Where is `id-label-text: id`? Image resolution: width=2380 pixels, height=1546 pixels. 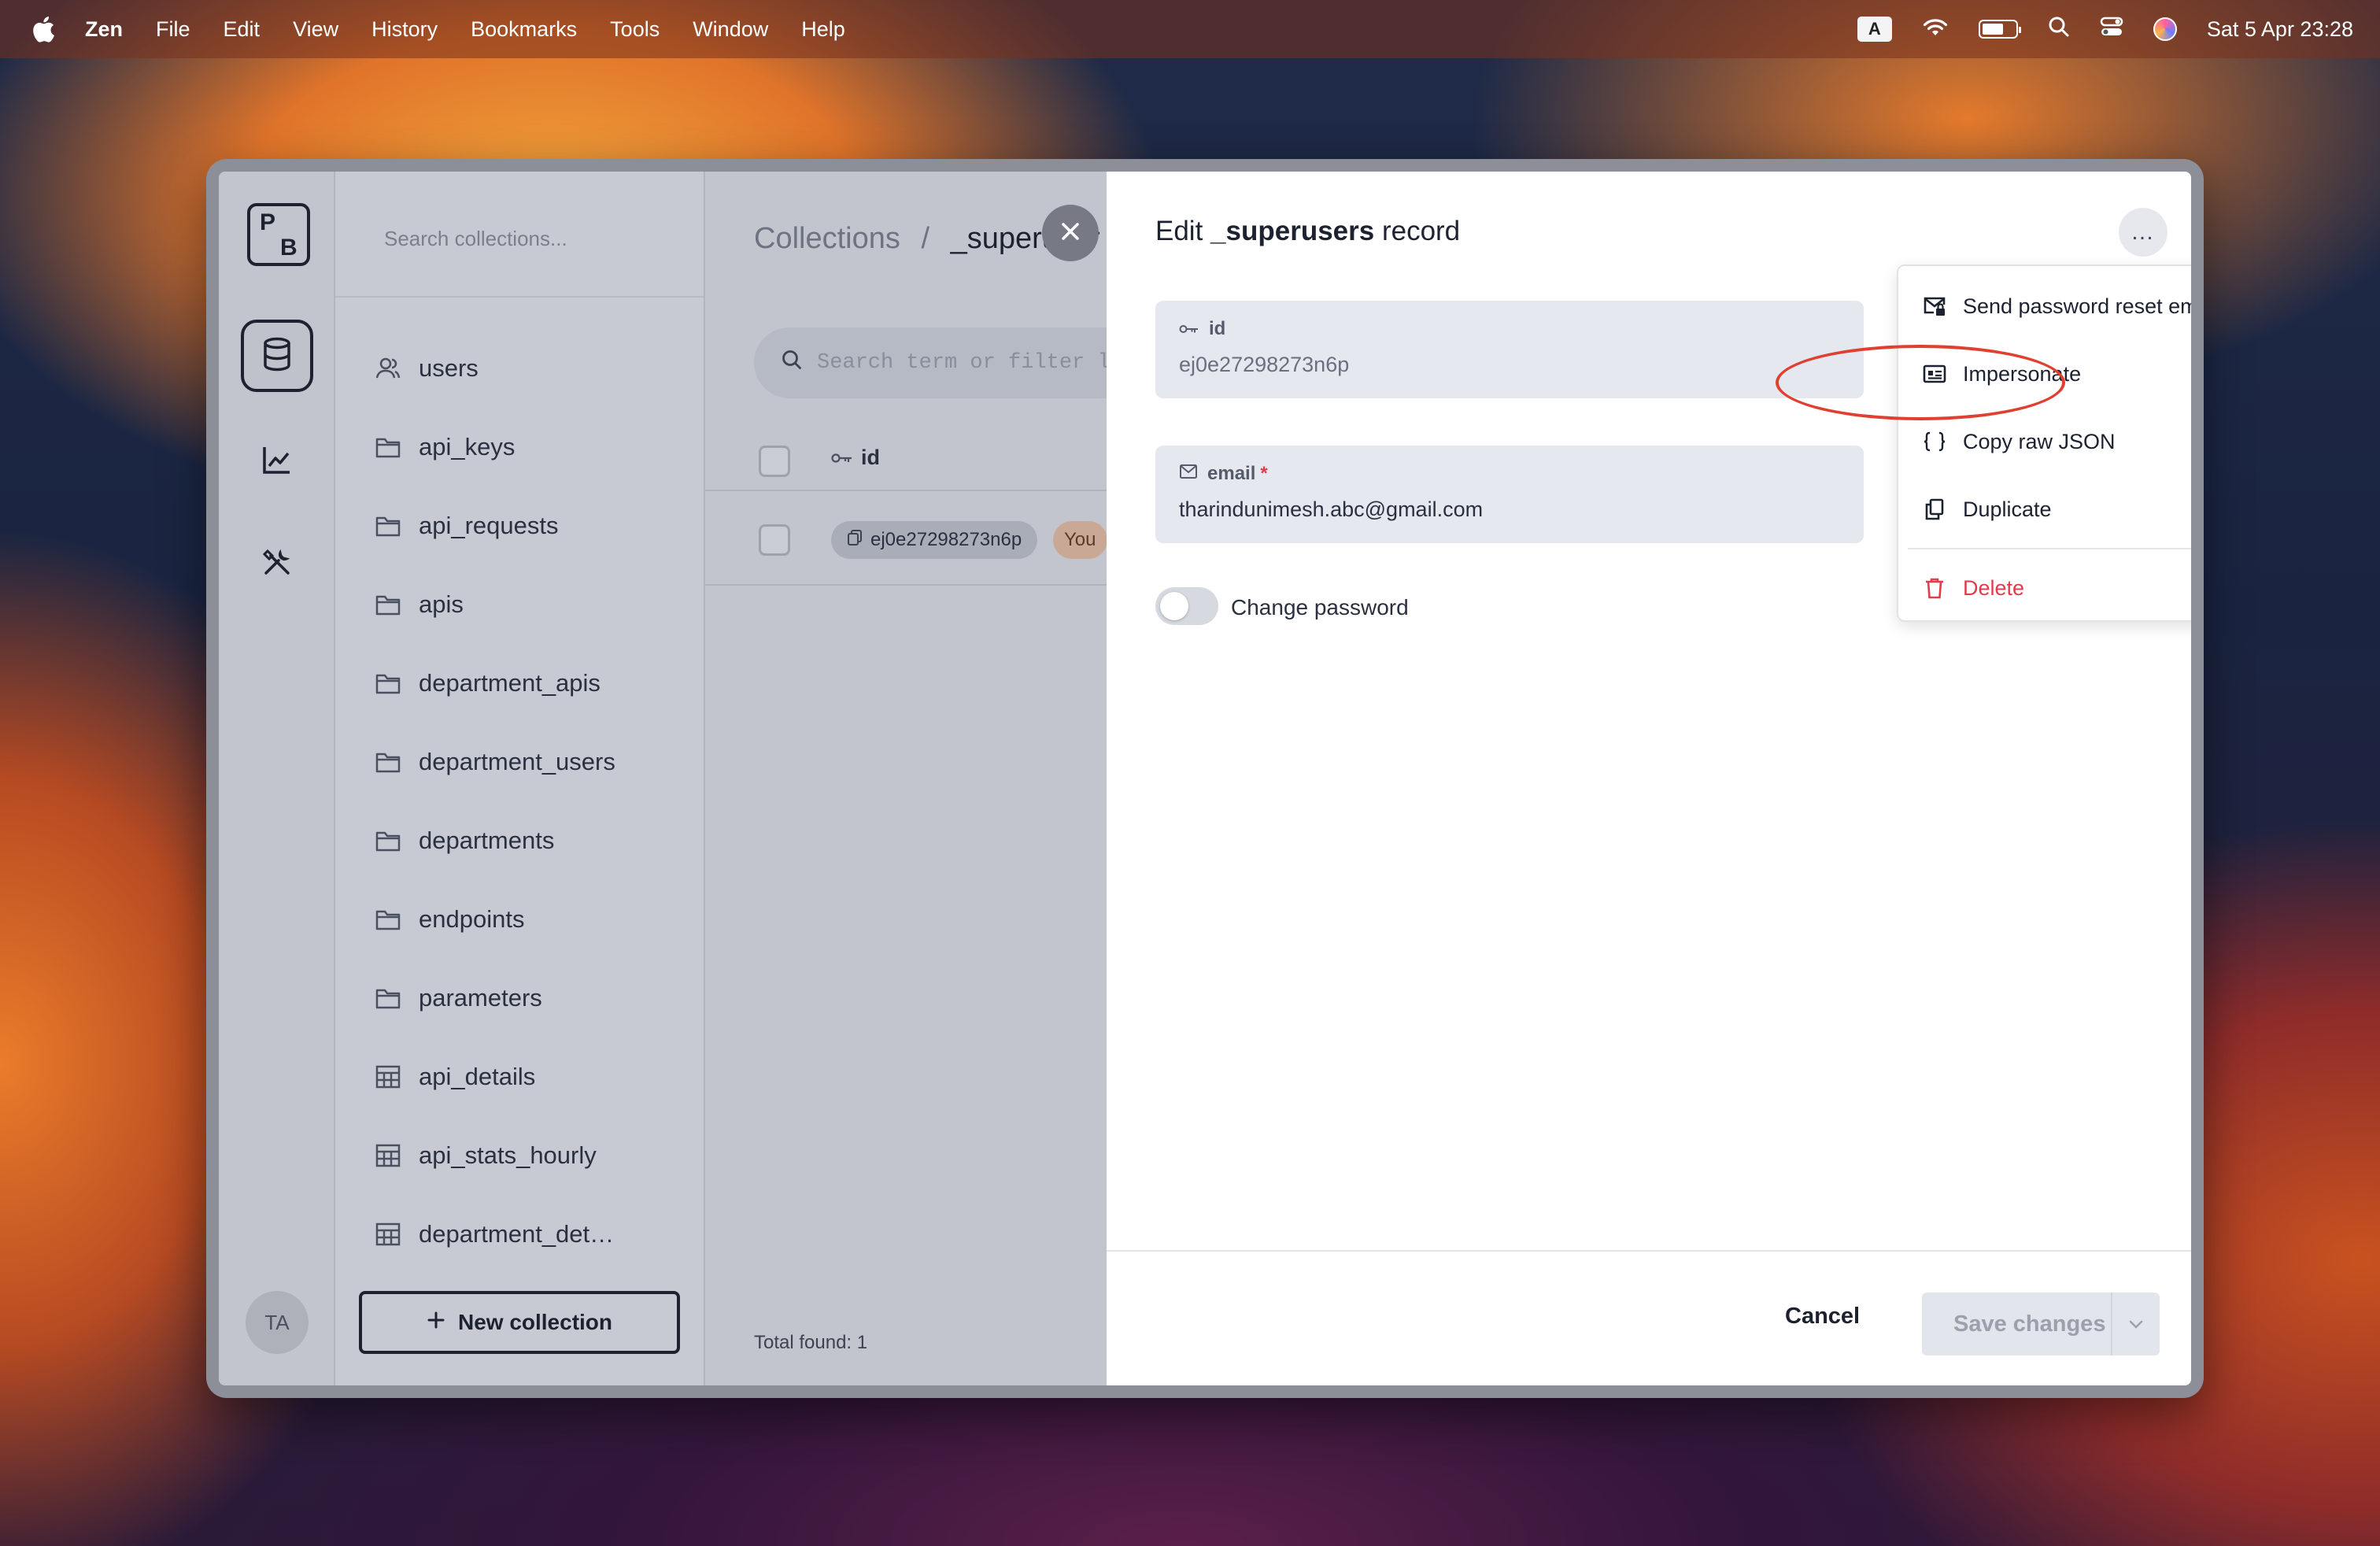 id-label-text: id is located at coordinates (1217, 328).